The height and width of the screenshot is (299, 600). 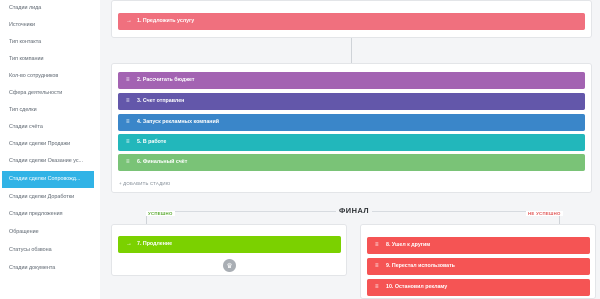 What do you see at coordinates (48, 144) in the screenshot?
I see `sidebar-item-sales-stages: Стадии сделки Продажи` at bounding box center [48, 144].